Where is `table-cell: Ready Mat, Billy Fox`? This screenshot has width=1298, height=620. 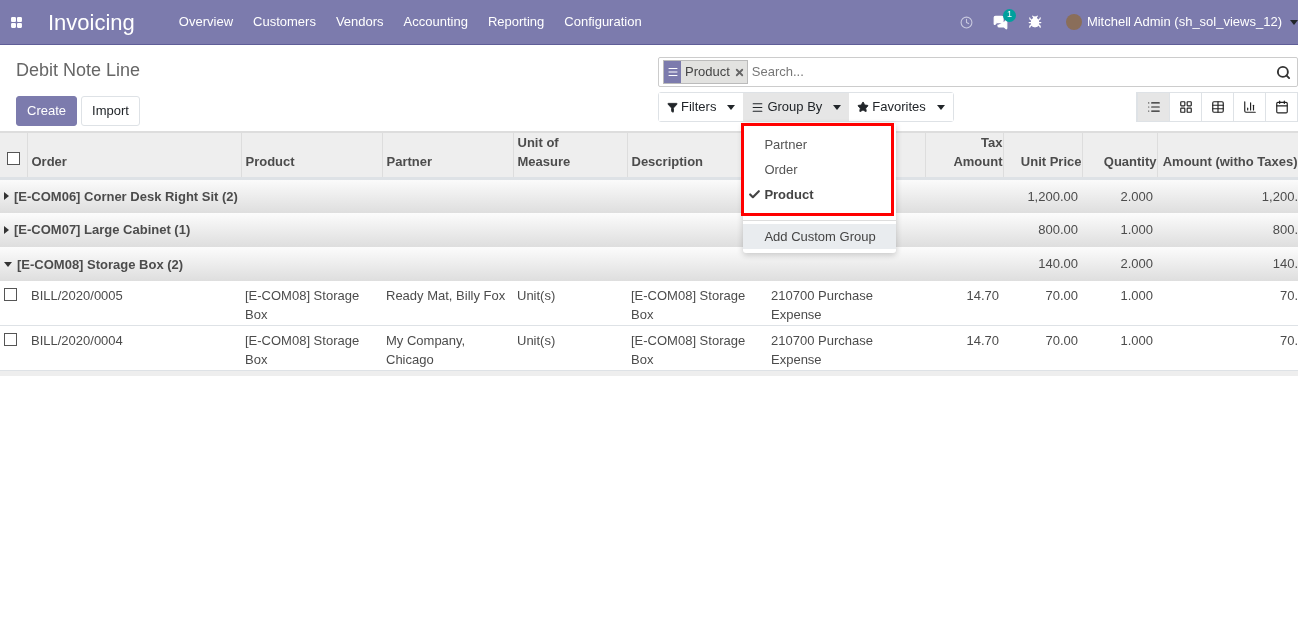
table-cell: Ready Mat, Billy Fox is located at coordinates (447, 303).